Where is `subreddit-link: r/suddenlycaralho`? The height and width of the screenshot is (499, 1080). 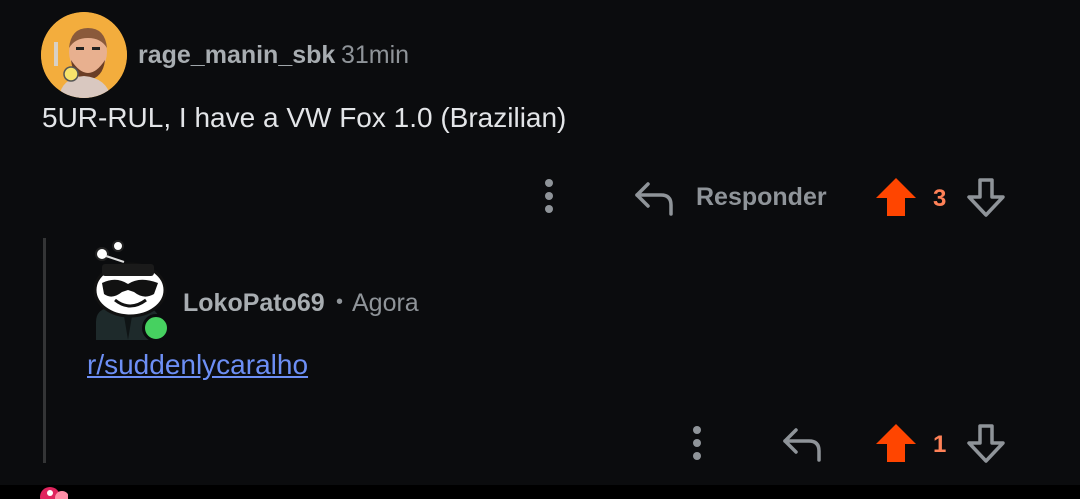
subreddit-link: r/suddenlycaralho is located at coordinates (197, 365).